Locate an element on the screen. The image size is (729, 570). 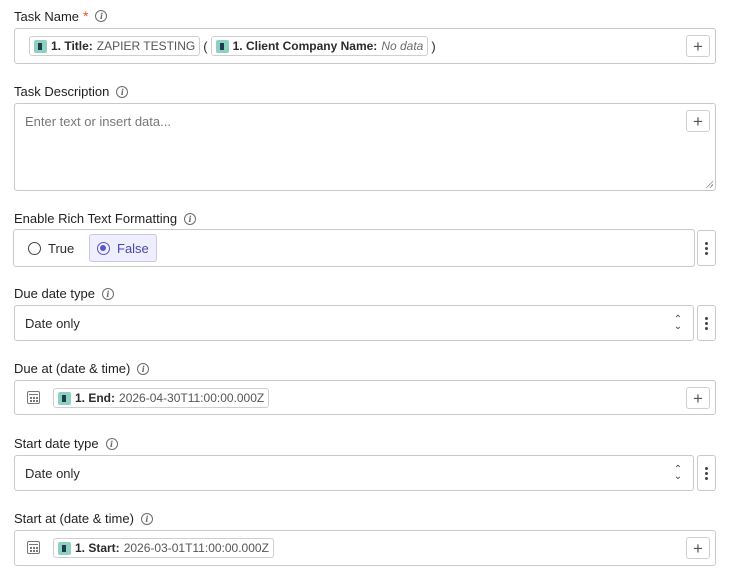
pill-field-label: 1. Start: is located at coordinates (97, 548).